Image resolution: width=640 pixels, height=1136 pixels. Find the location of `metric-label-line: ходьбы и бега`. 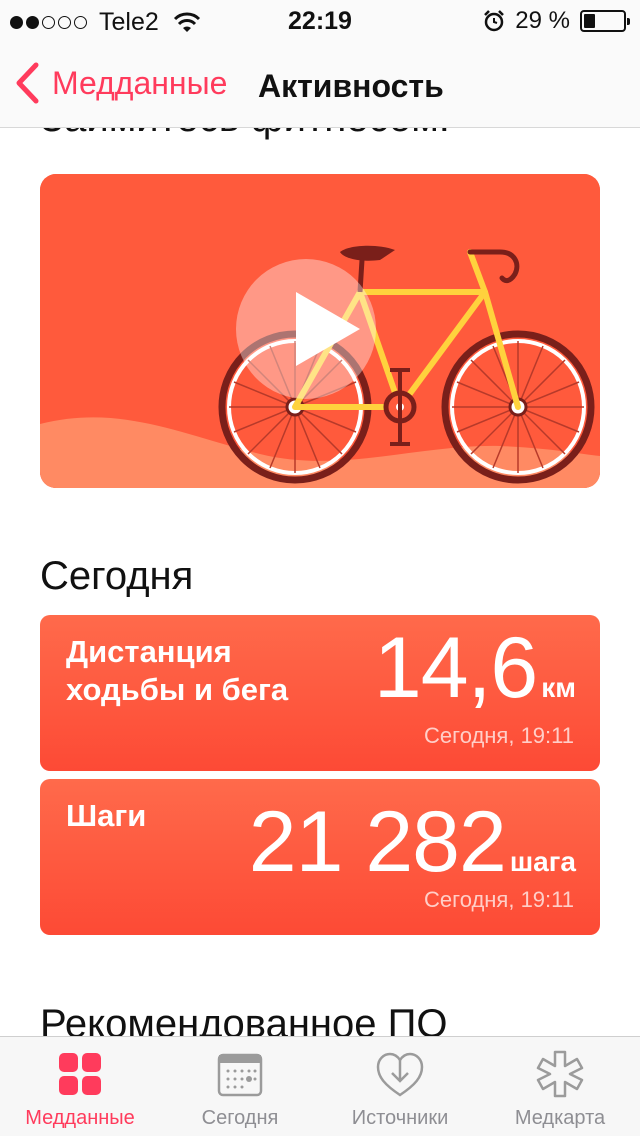

metric-label-line: ходьбы и бега is located at coordinates (177, 689).